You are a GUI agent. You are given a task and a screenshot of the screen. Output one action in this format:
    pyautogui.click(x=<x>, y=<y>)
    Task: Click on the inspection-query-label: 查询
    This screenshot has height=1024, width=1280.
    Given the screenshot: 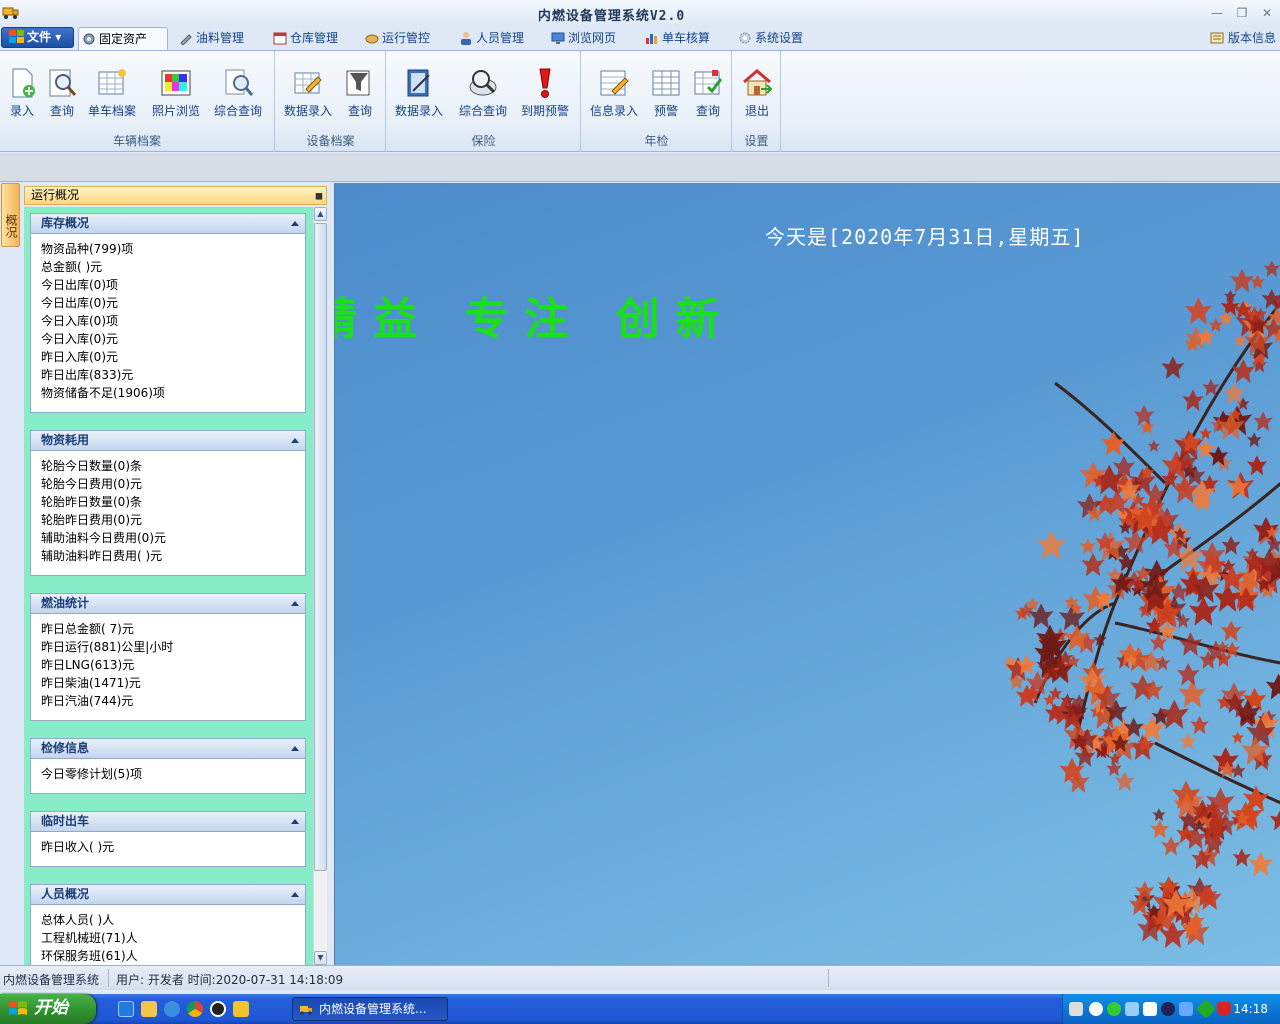 What is the action you would take?
    pyautogui.click(x=707, y=111)
    